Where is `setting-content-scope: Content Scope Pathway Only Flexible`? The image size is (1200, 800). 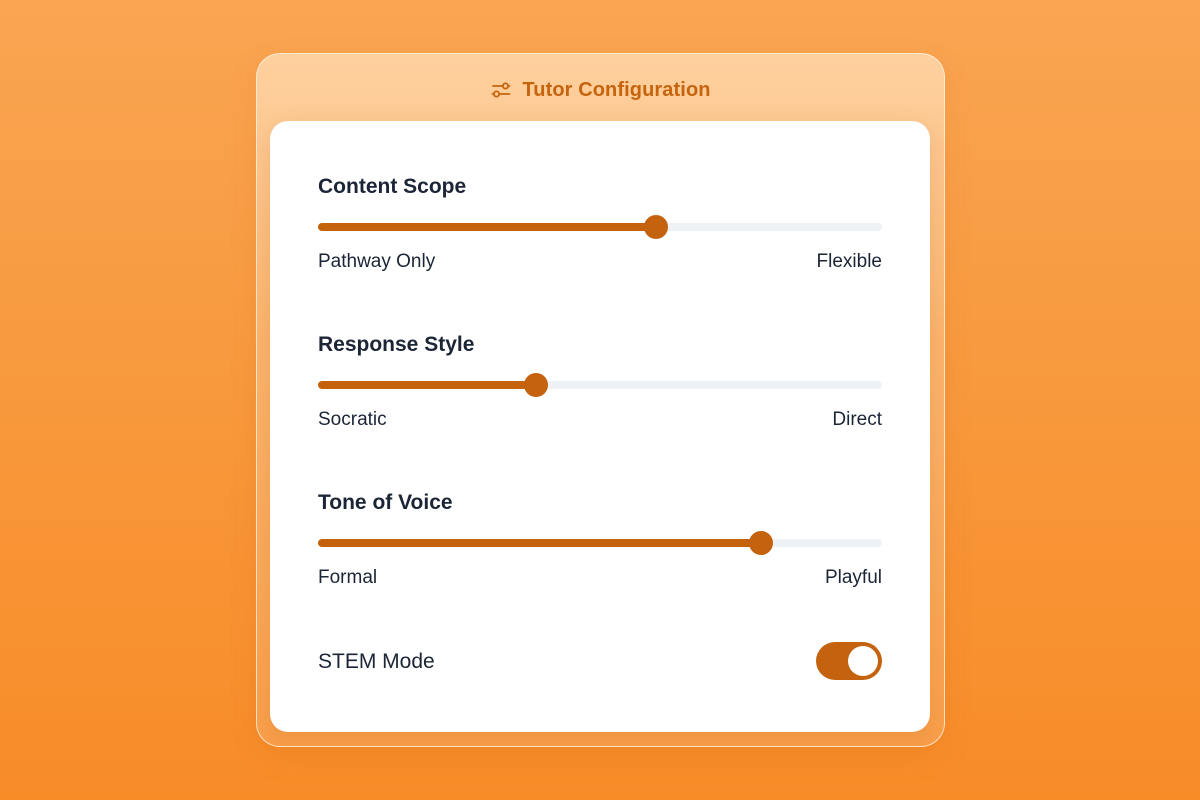
setting-content-scope: Content Scope Pathway Only Flexible is located at coordinates (600, 223).